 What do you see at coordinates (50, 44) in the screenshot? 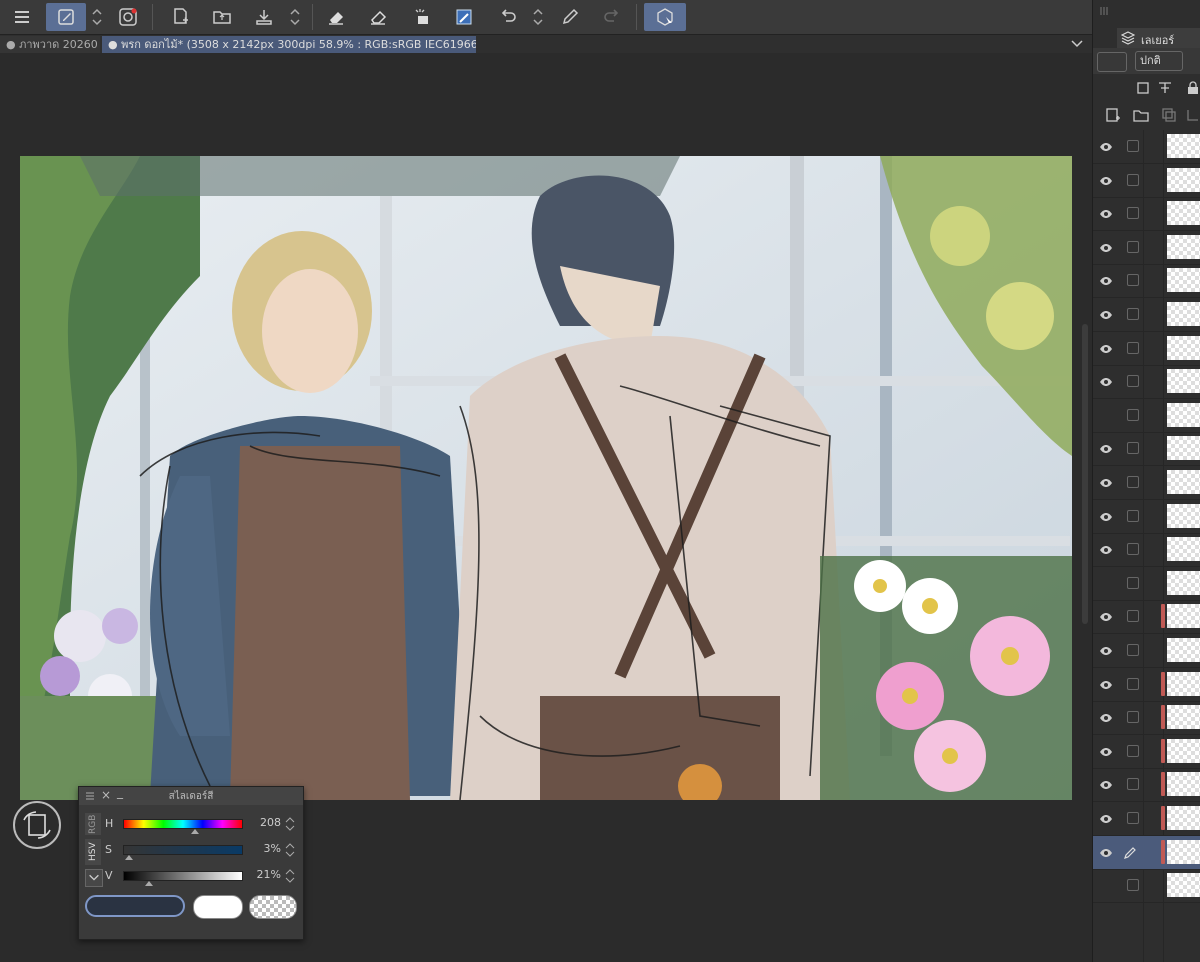
I see `tab-document-1: ● ภาพวาด 20260` at bounding box center [50, 44].